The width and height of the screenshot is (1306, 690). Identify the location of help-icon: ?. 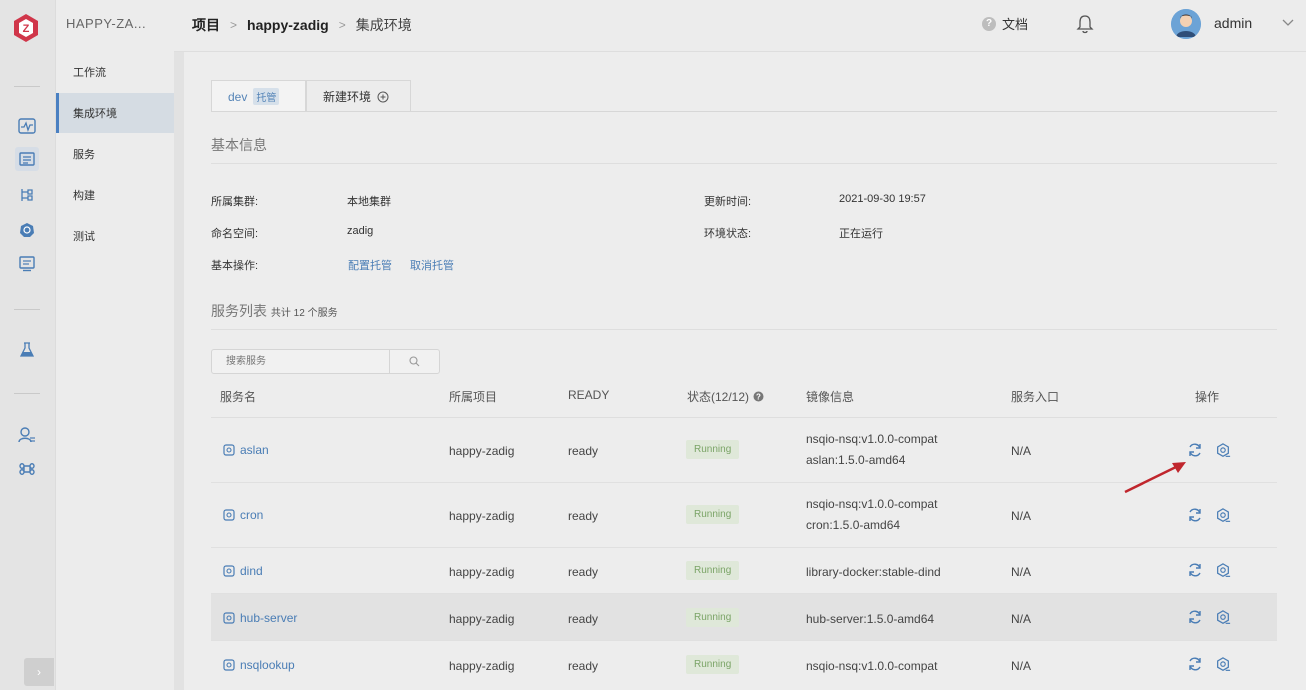
(989, 23).